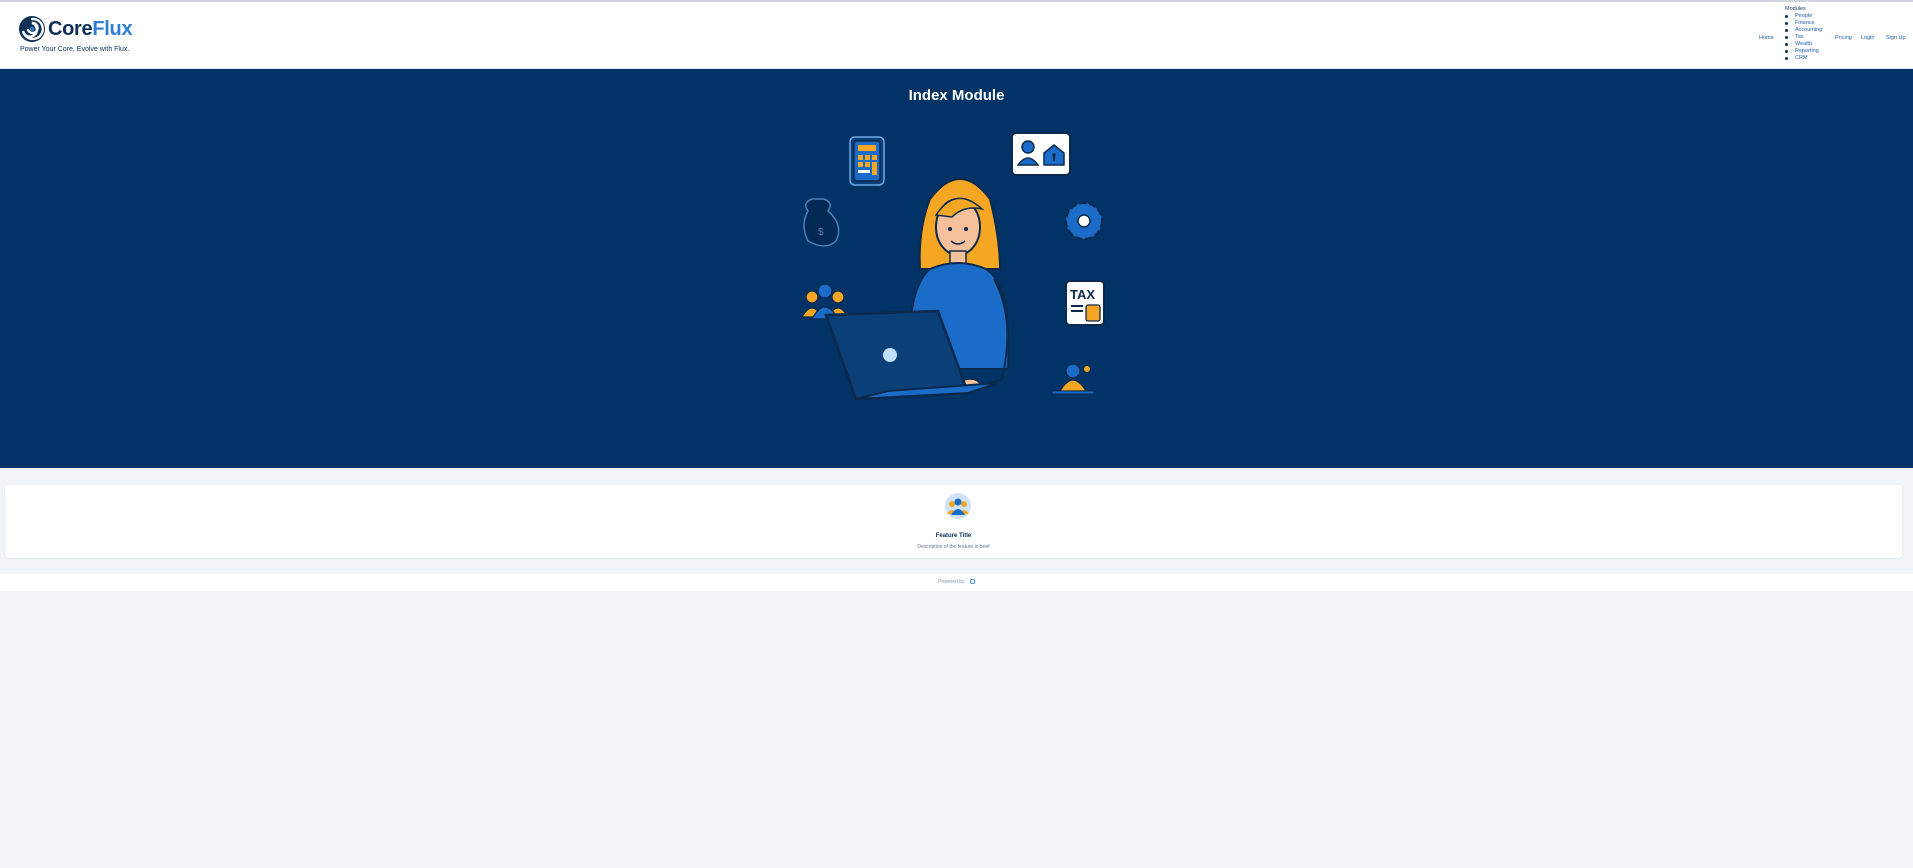  What do you see at coordinates (958, 506) in the screenshot?
I see `people-group-icon` at bounding box center [958, 506].